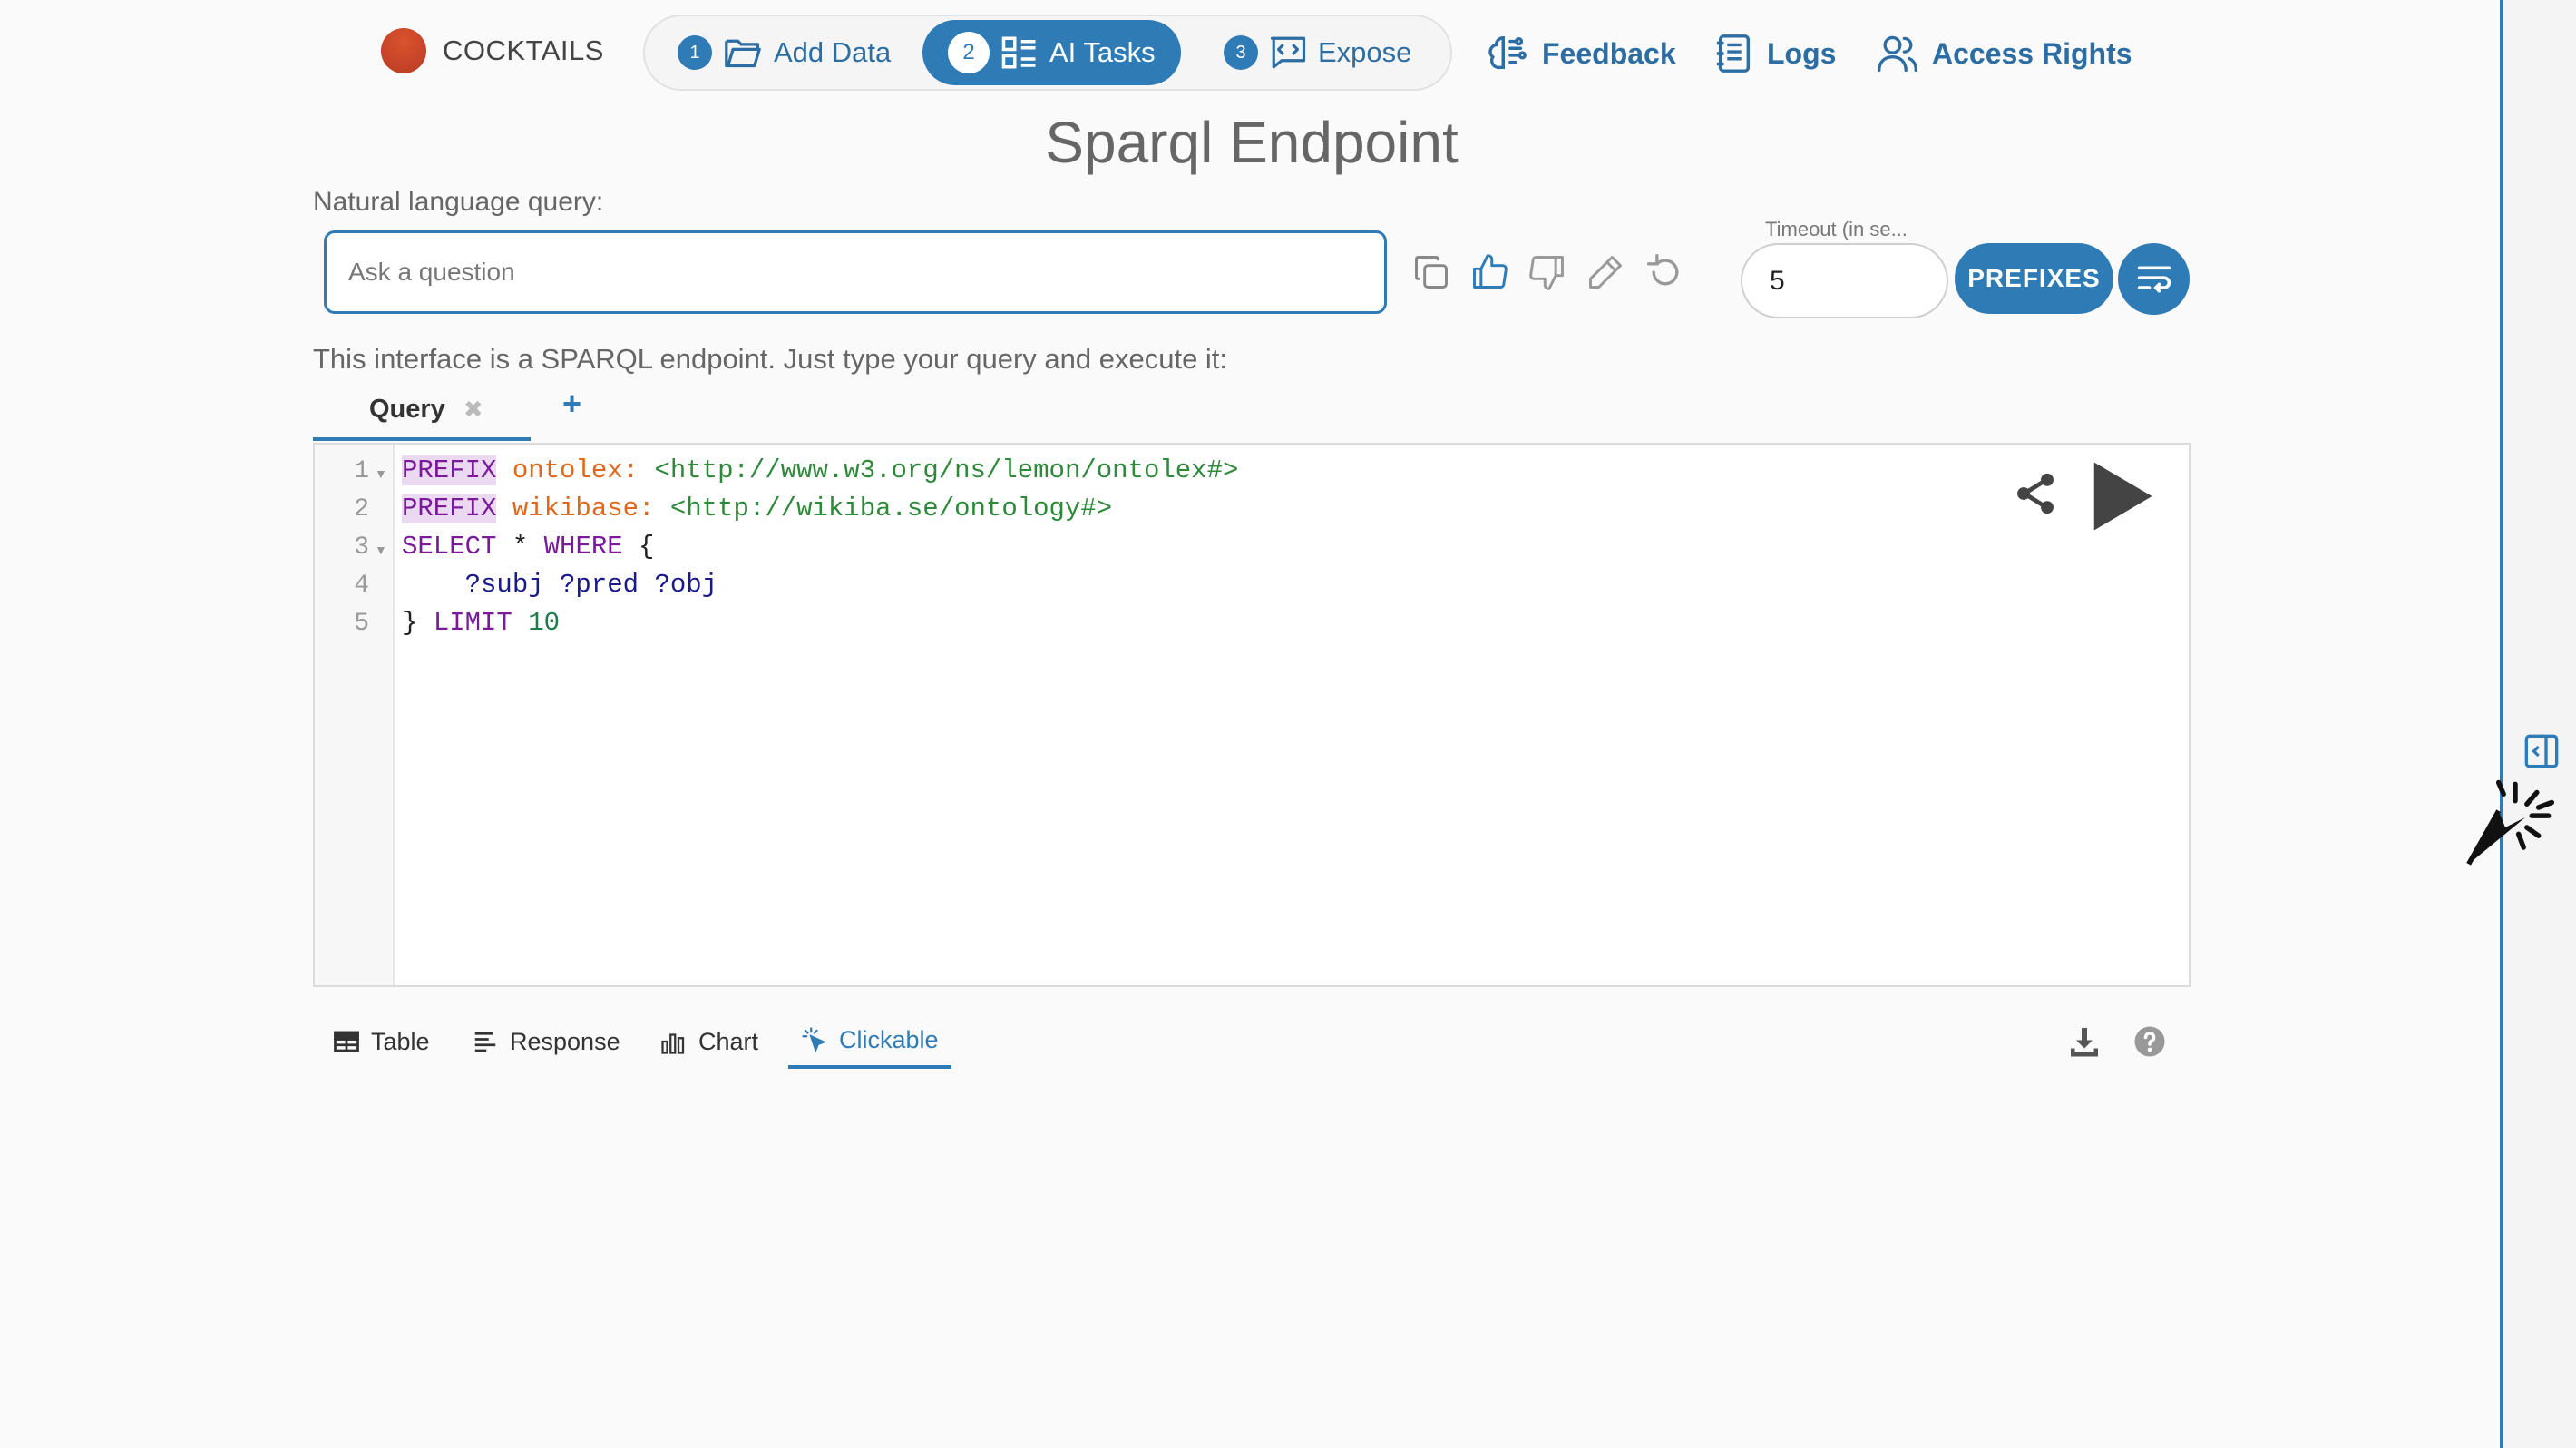  What do you see at coordinates (346, 1041) in the screenshot?
I see `table-icon` at bounding box center [346, 1041].